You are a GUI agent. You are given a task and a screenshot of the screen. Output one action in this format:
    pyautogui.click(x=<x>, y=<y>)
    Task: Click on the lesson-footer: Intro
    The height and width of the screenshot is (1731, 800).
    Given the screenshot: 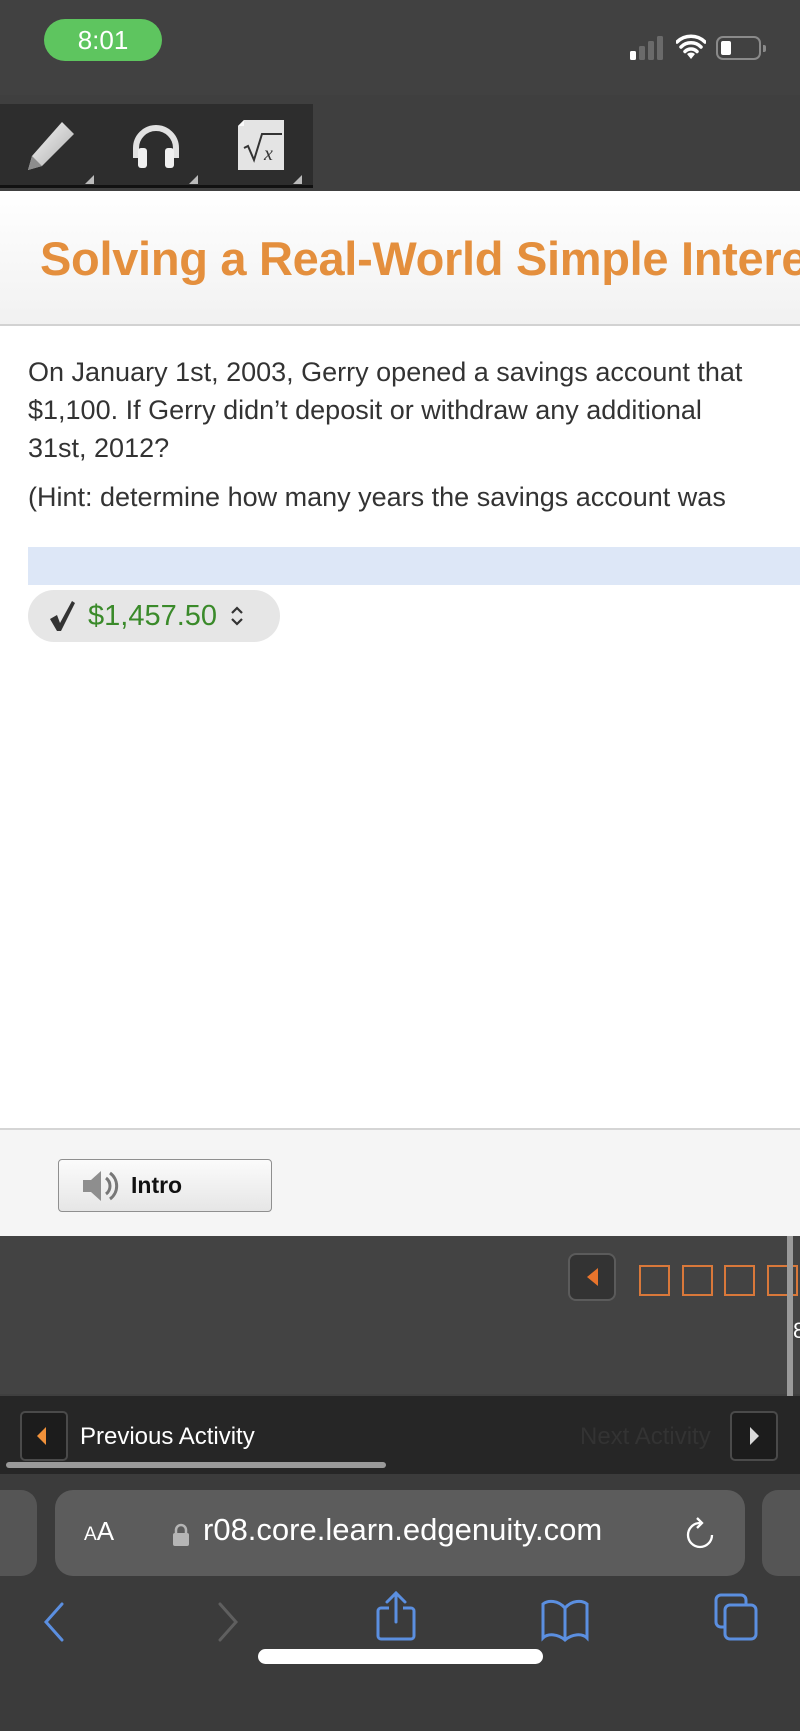 What is the action you would take?
    pyautogui.click(x=400, y=1182)
    